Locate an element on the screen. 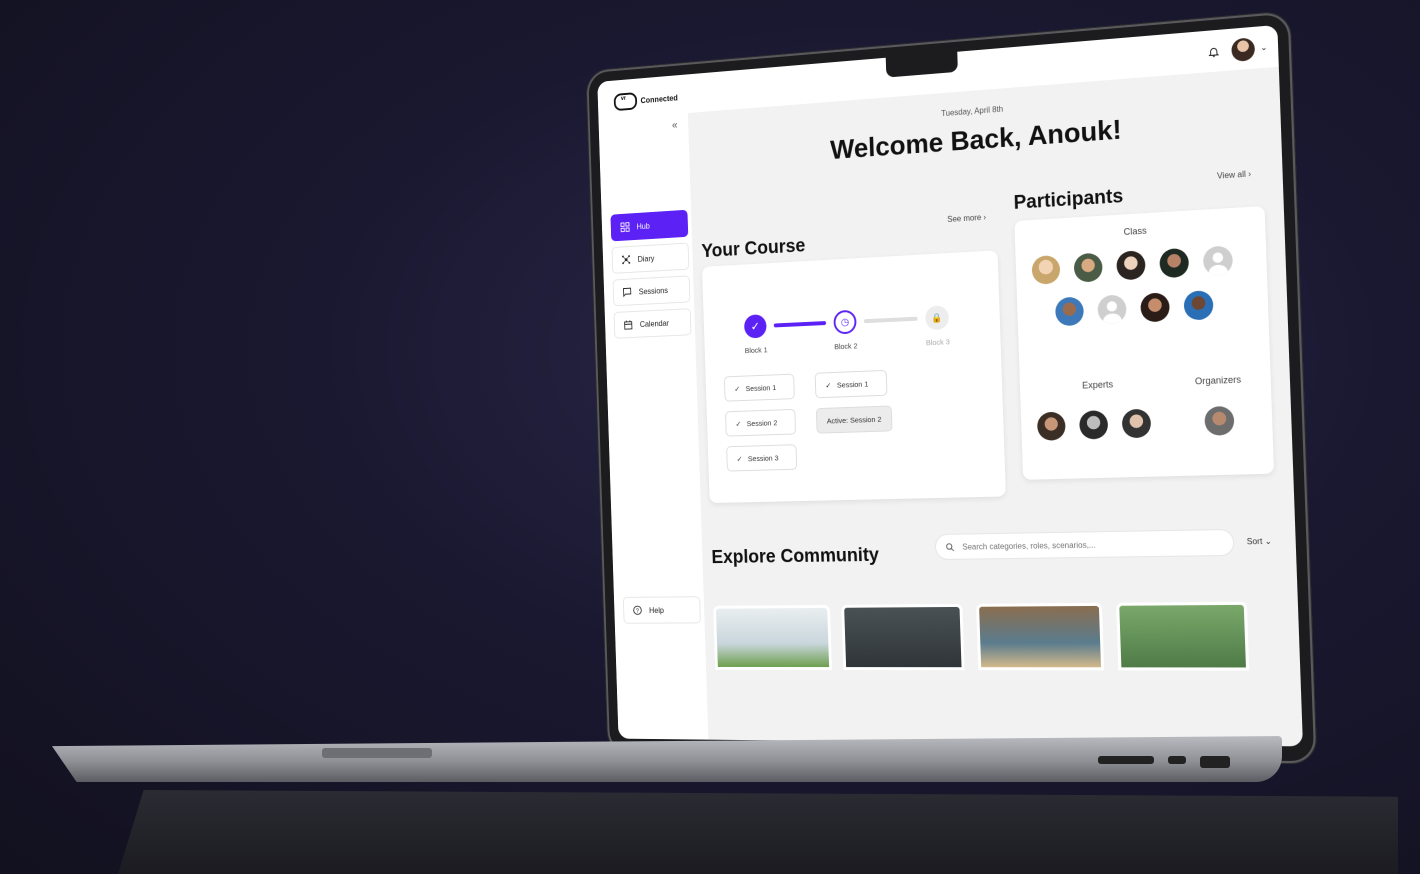 This screenshot has width=1420, height=874. session-label: Session 2 is located at coordinates (762, 422).